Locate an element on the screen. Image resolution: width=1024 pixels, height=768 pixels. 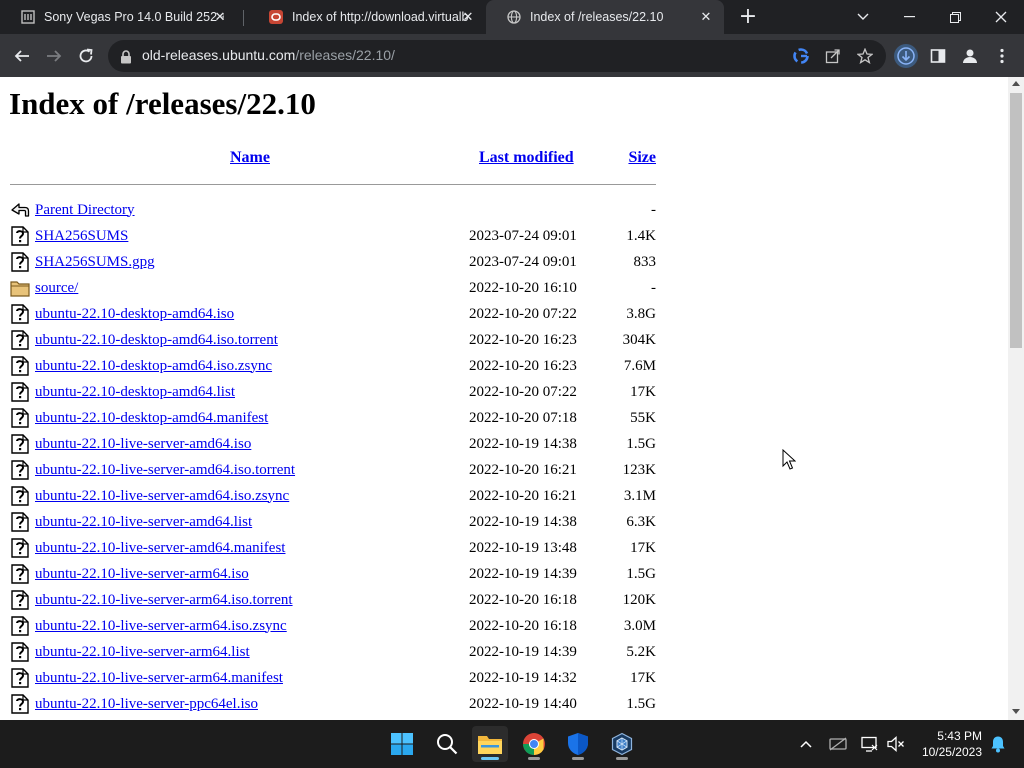
entry-link: ubuntu-22.10-desktop-amd64.manifest is located at coordinates (151, 418).